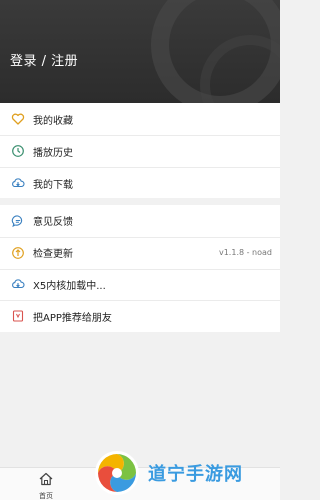  What do you see at coordinates (44, 59) in the screenshot?
I see `login-register-link: 登录 / 注册` at bounding box center [44, 59].